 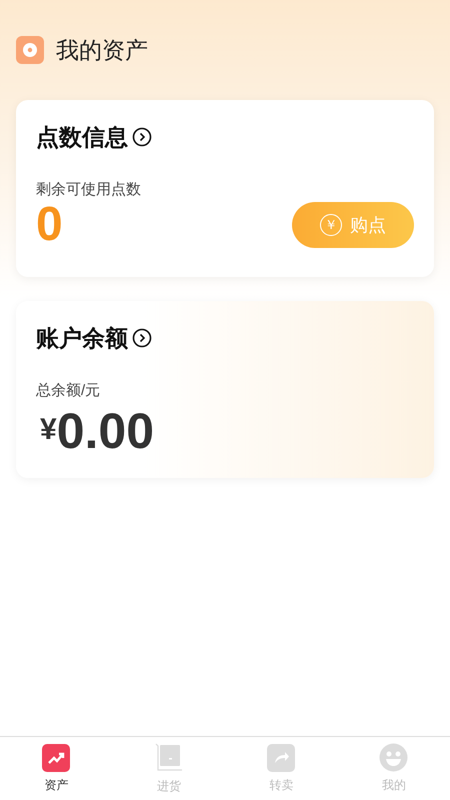 What do you see at coordinates (102, 50) in the screenshot?
I see `page-title: 我的资产` at bounding box center [102, 50].